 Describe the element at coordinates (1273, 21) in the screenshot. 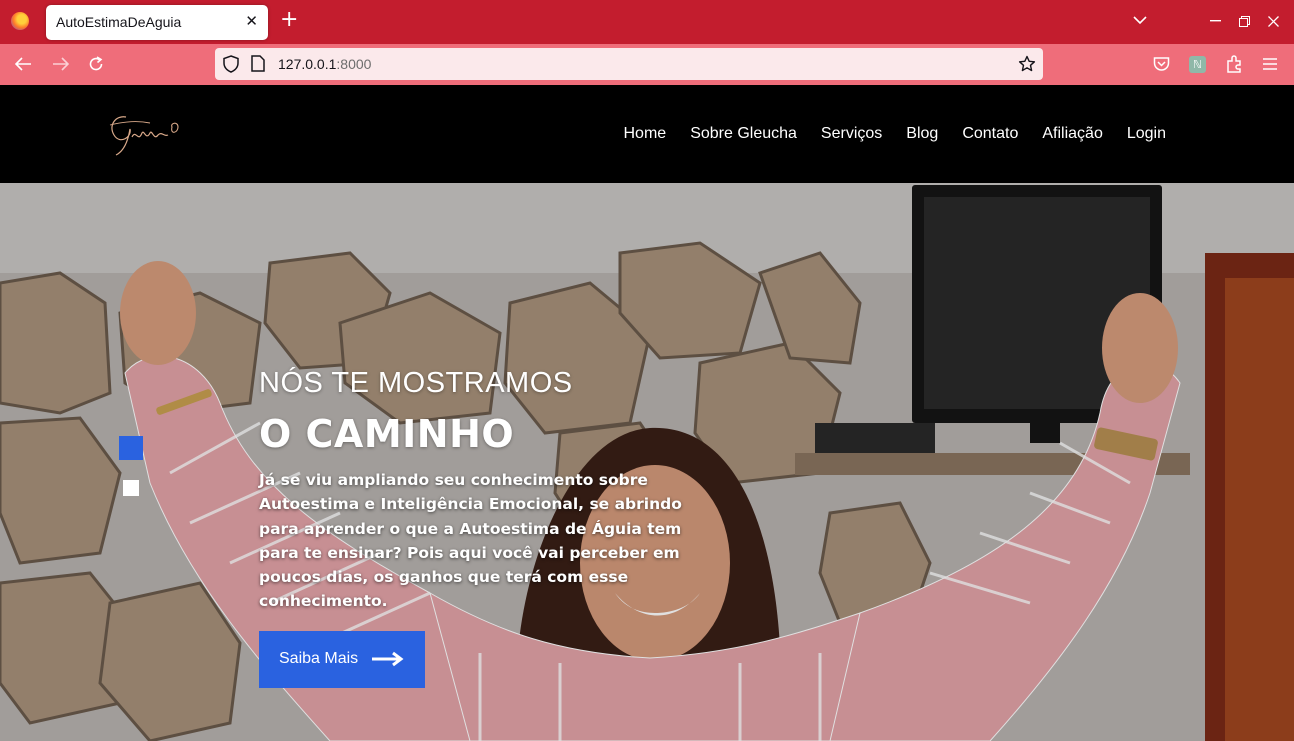

I see `close-icon` at that location.